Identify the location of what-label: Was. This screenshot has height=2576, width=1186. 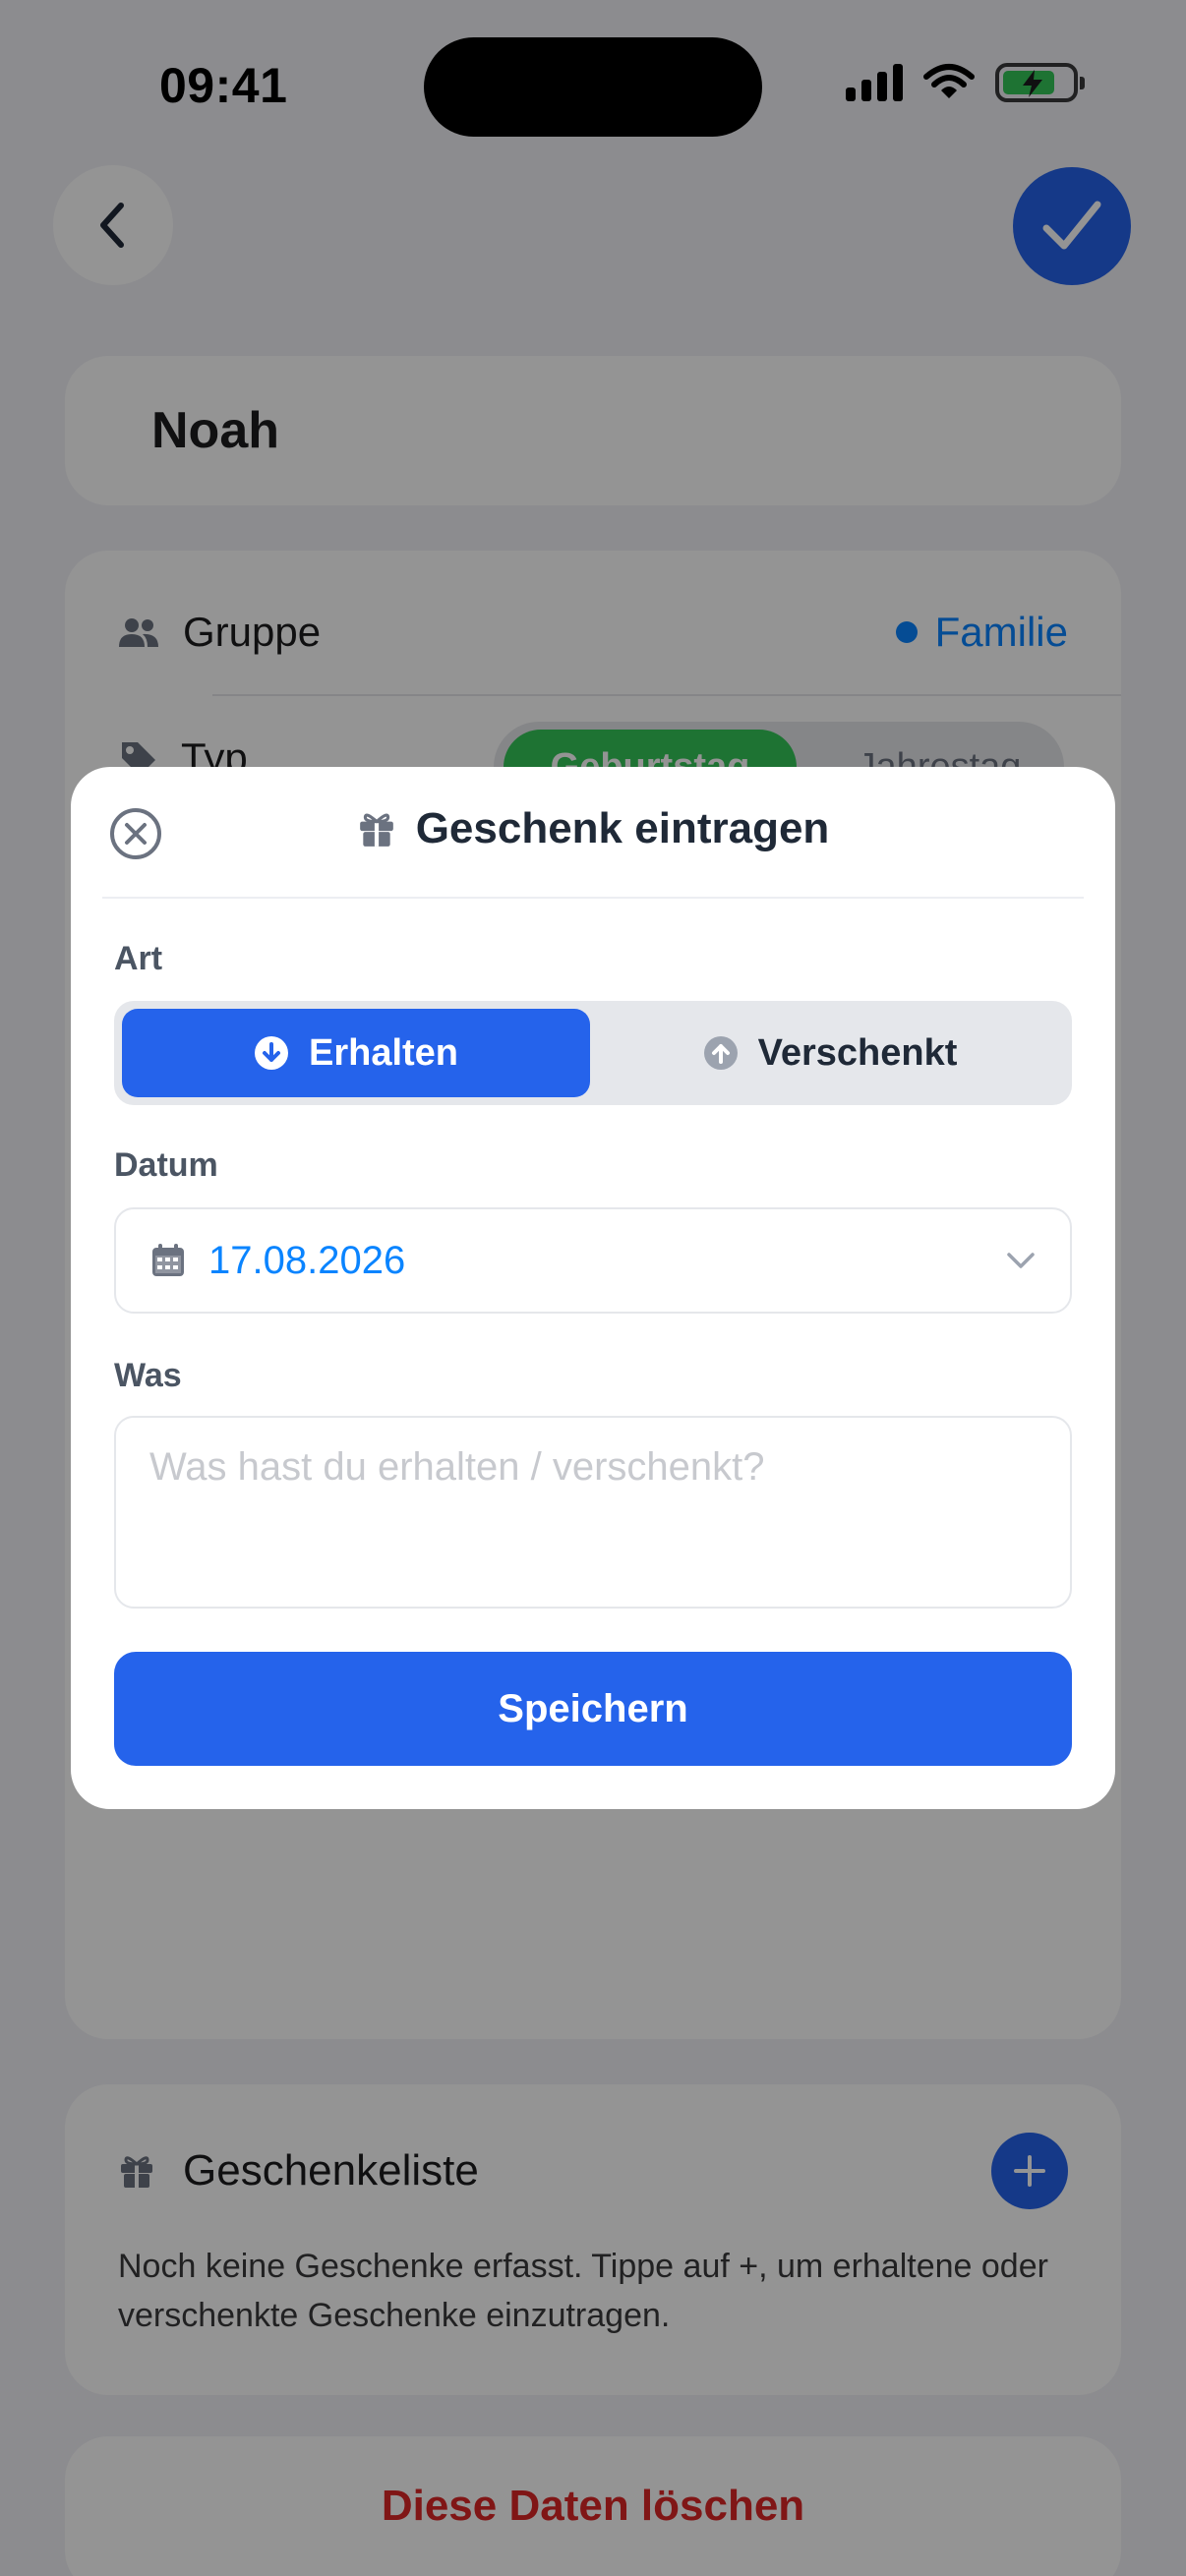
(148, 1375).